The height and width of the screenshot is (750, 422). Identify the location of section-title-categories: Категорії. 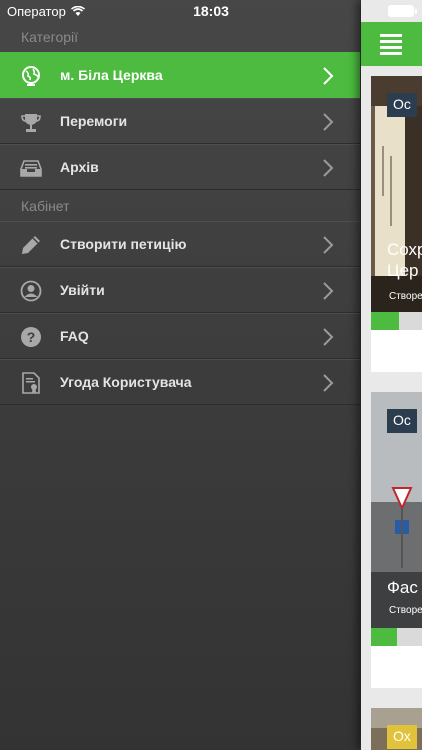
(50, 37).